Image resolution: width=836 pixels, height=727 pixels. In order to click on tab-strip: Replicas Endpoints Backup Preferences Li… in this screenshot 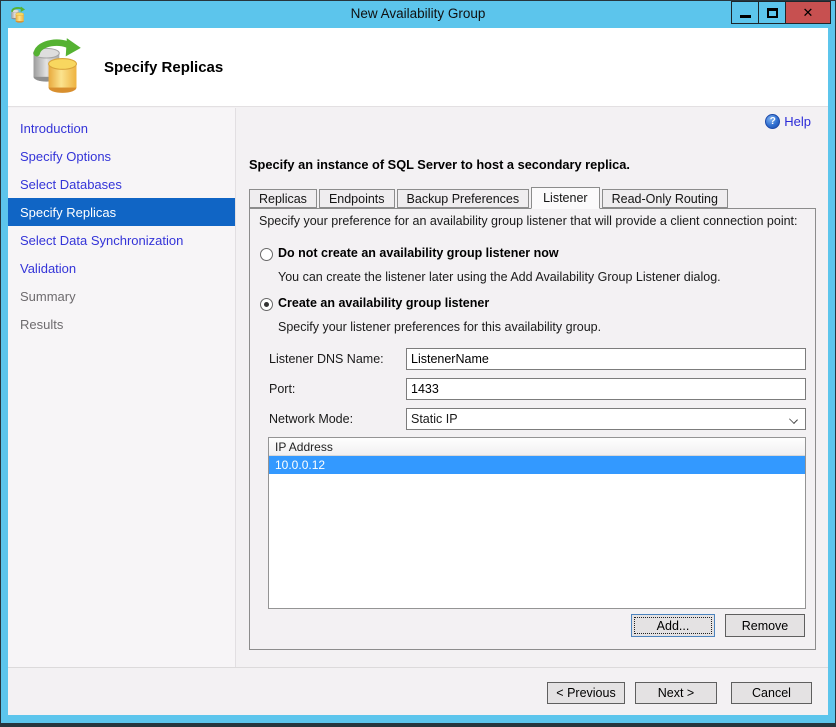, I will do `click(489, 197)`.